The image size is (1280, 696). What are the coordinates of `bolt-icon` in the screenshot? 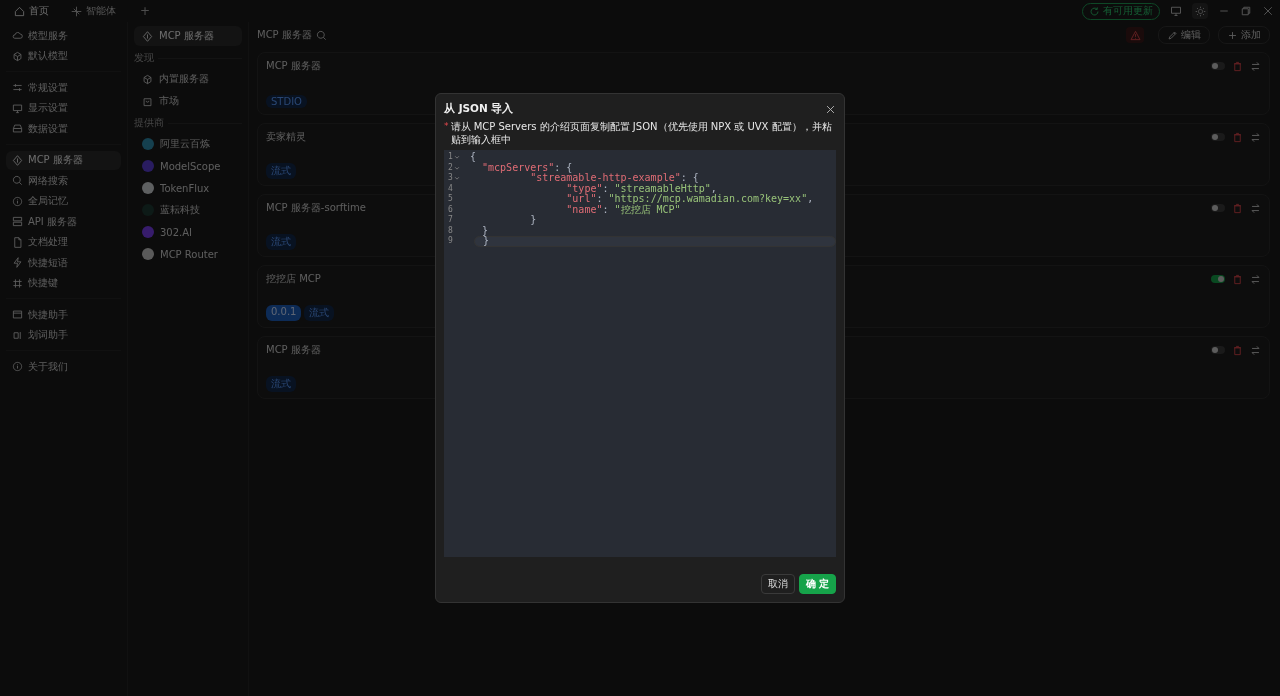 It's located at (17, 263).